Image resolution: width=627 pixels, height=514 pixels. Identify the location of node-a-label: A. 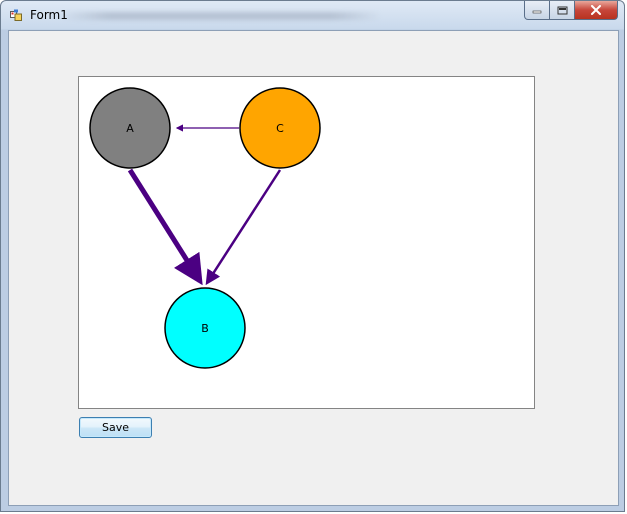
(130, 128).